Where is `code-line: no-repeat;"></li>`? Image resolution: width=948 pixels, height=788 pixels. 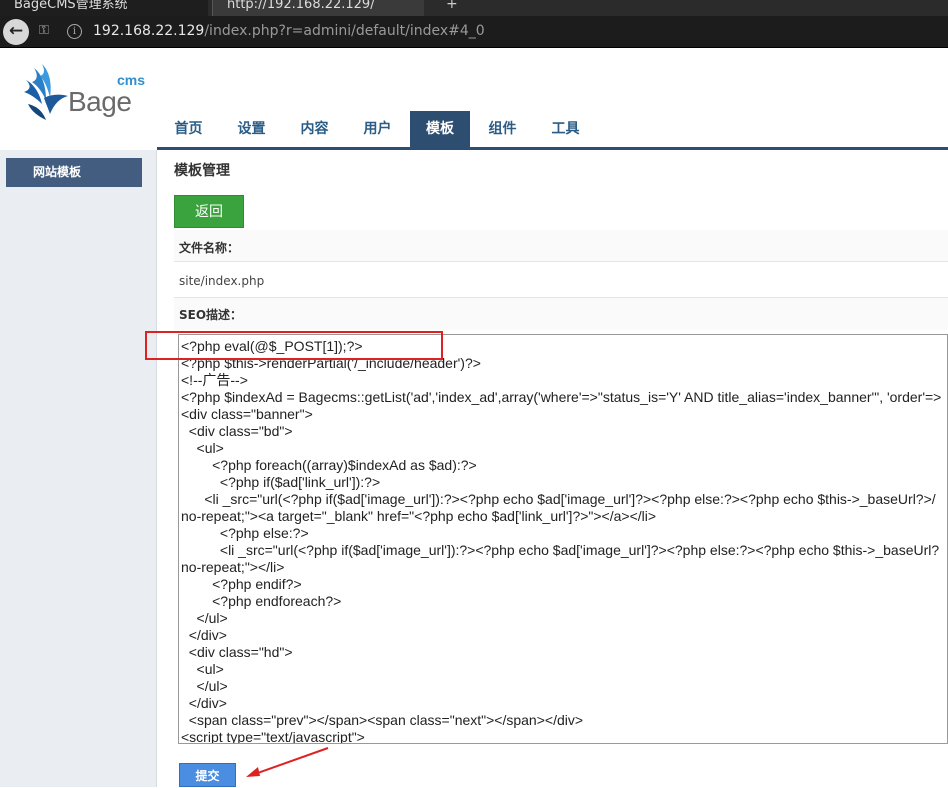 code-line: no-repeat;"></li> is located at coordinates (233, 567).